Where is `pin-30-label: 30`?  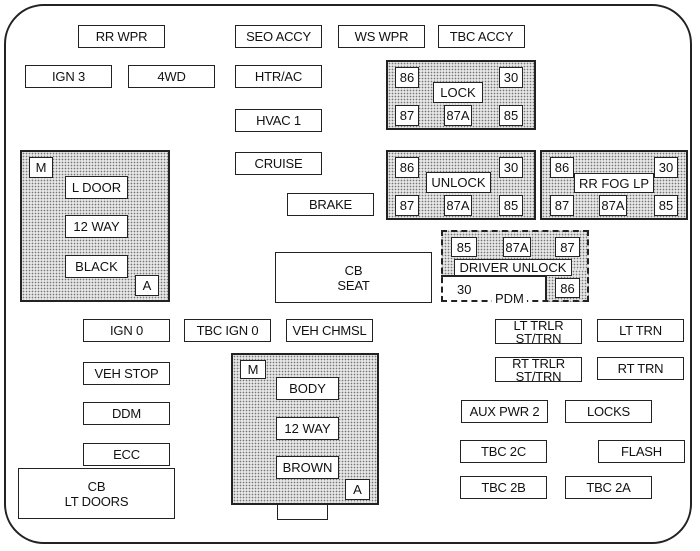
pin-30-label: 30 is located at coordinates (464, 289).